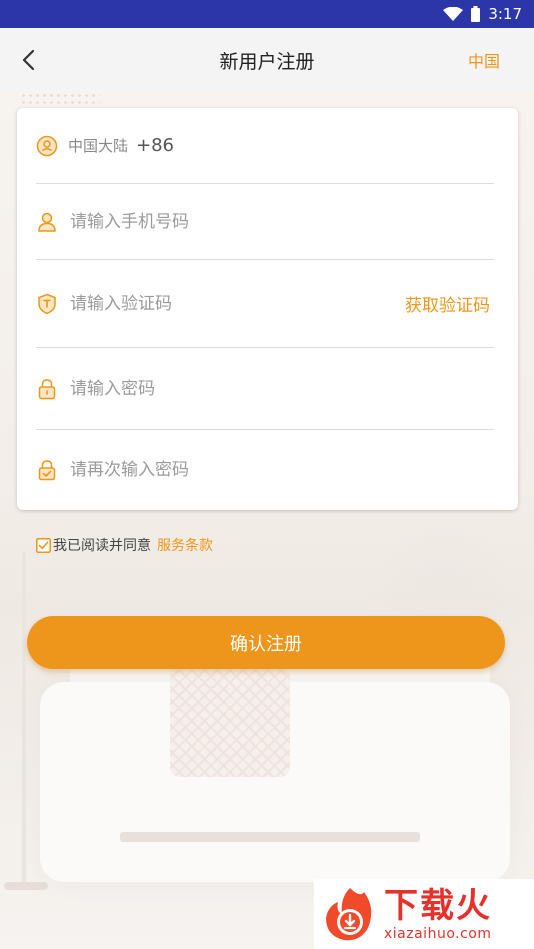 This screenshot has width=534, height=949. I want to click on wifi-icon, so click(453, 14).